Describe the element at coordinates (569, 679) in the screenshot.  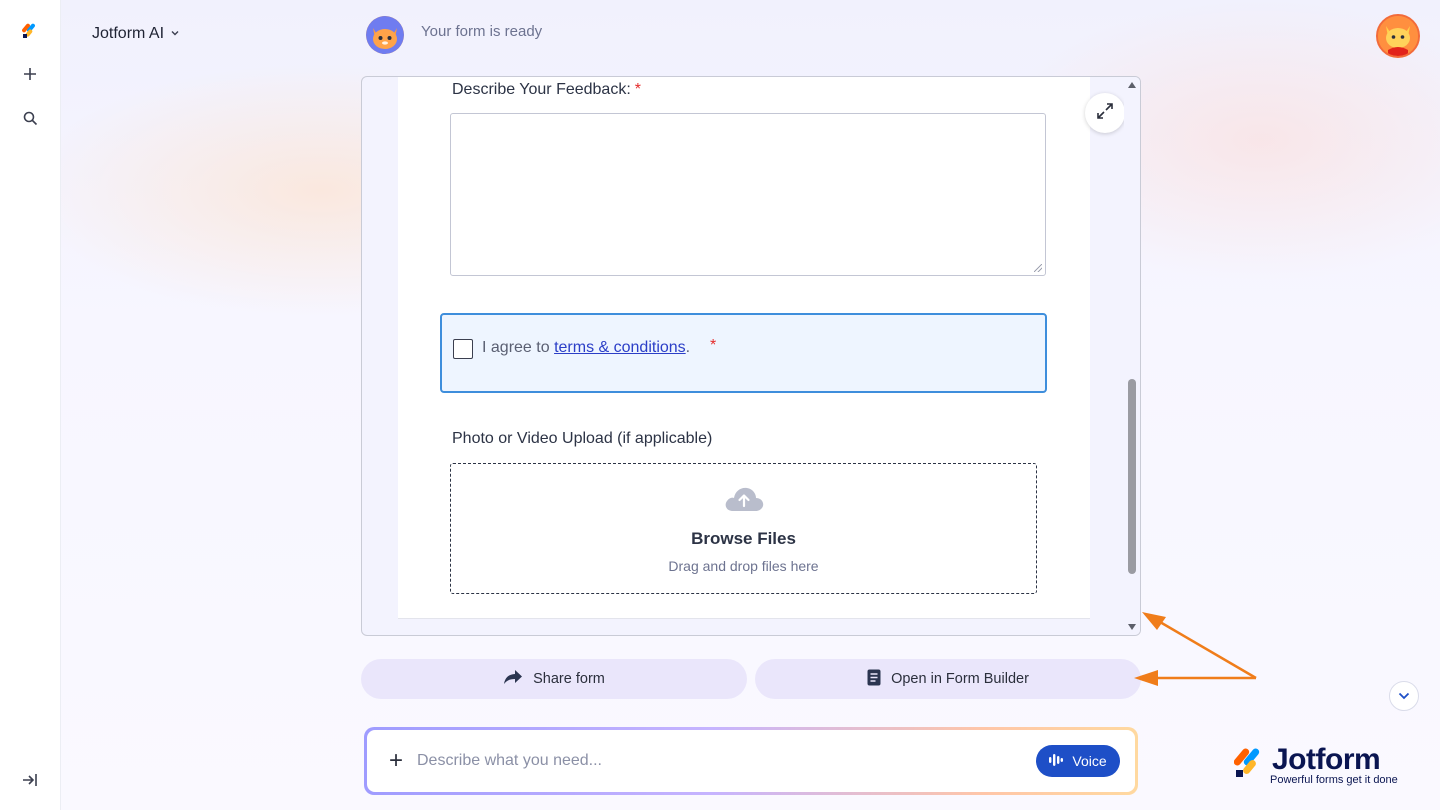
I see `share-form-label: Share form` at that location.